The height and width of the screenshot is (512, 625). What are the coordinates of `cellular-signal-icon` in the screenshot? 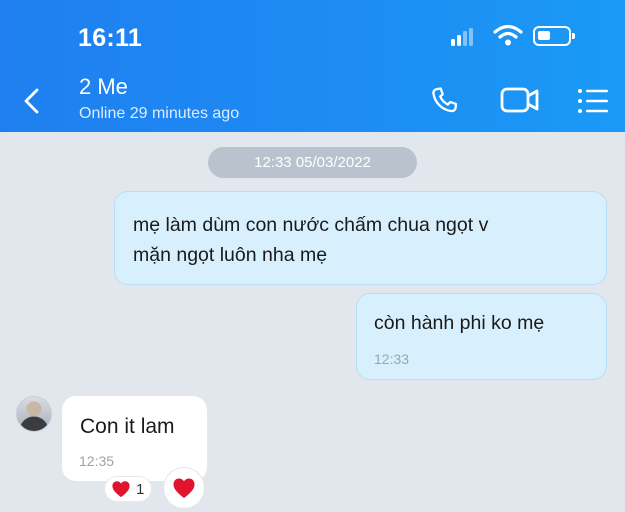 It's located at (462, 37).